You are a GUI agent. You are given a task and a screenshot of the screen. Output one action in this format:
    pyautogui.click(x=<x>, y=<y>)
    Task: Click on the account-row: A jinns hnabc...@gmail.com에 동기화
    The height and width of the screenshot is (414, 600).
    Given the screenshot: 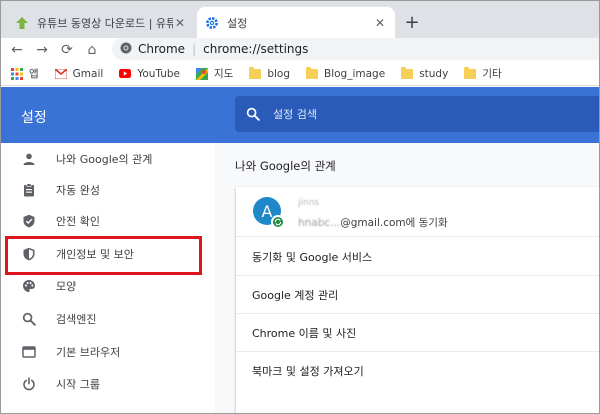 What is the action you would take?
    pyautogui.click(x=417, y=212)
    